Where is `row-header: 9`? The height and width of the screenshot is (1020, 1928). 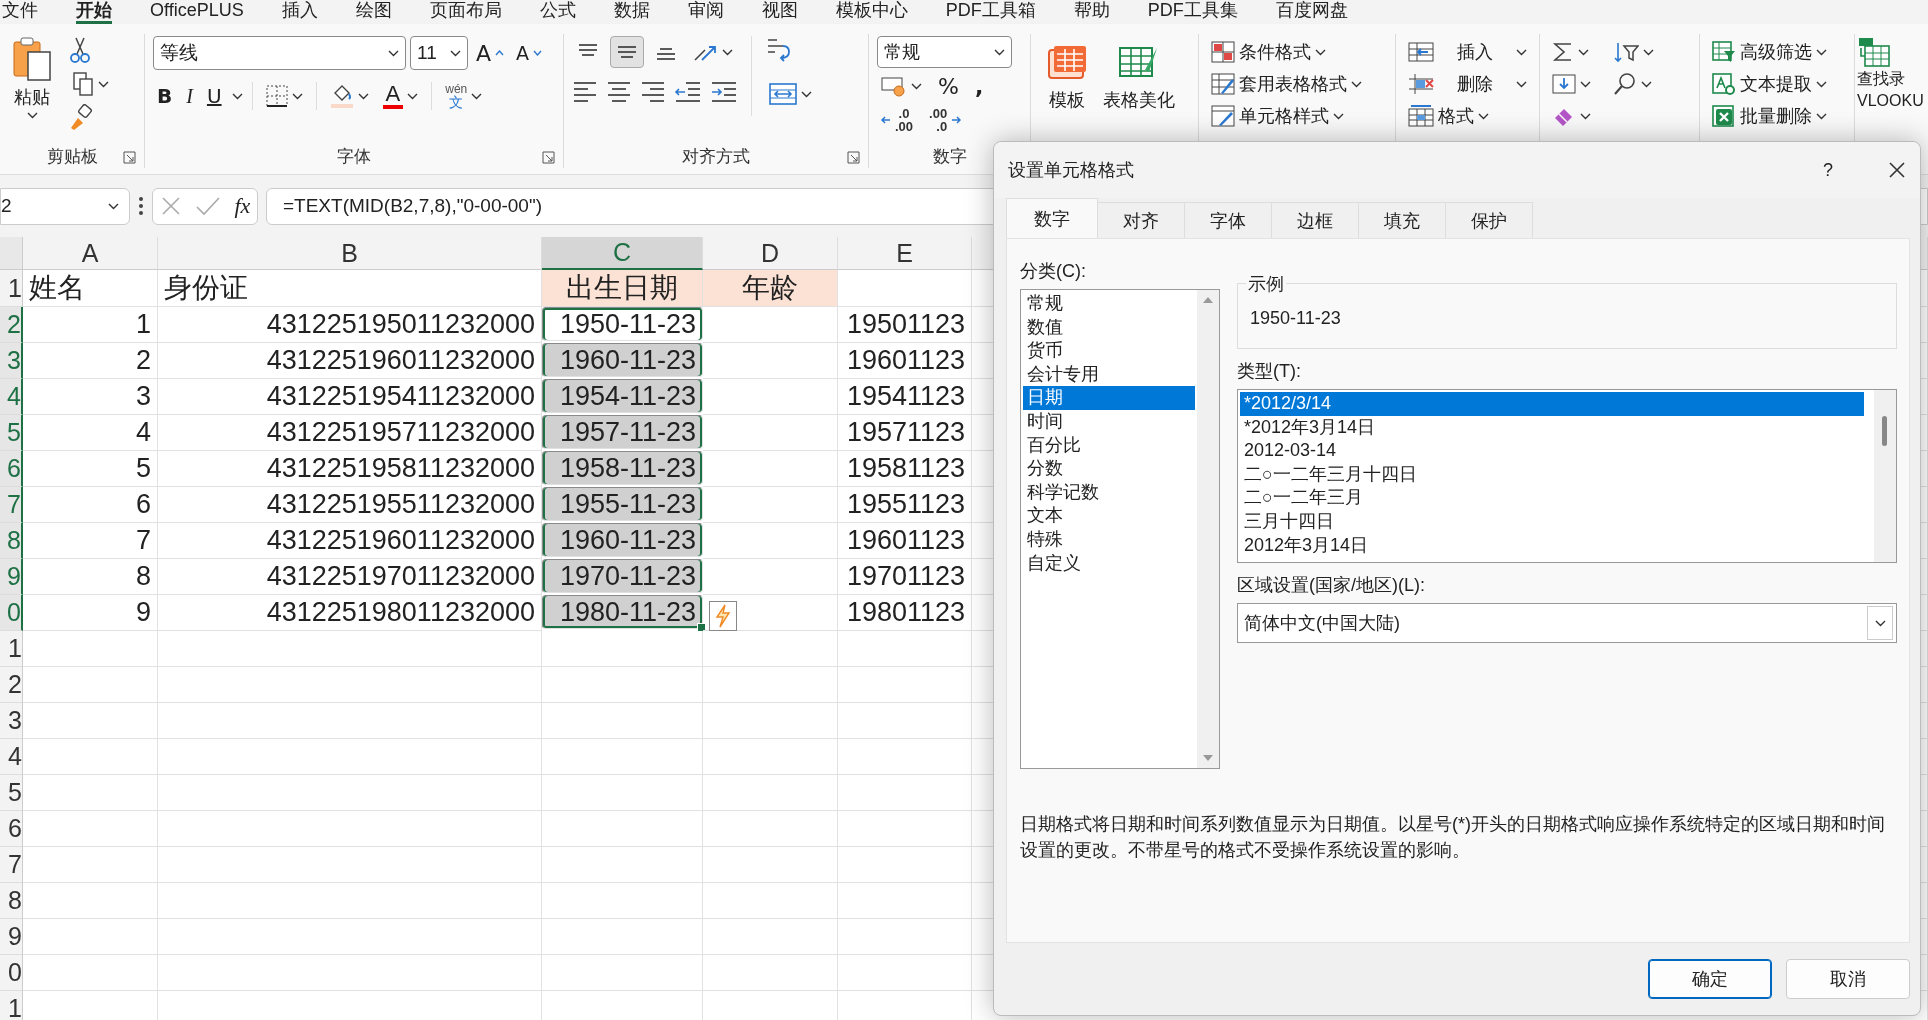
row-header: 9 is located at coordinates (11, 577).